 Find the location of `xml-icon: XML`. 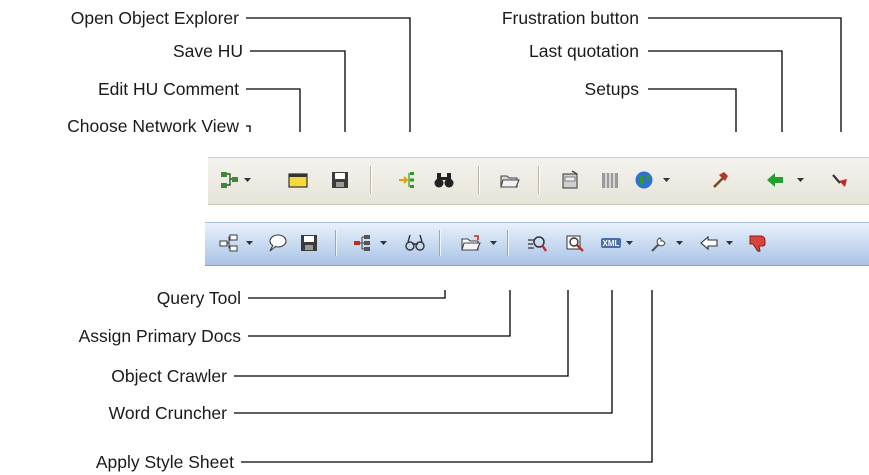

xml-icon: XML is located at coordinates (611, 243).